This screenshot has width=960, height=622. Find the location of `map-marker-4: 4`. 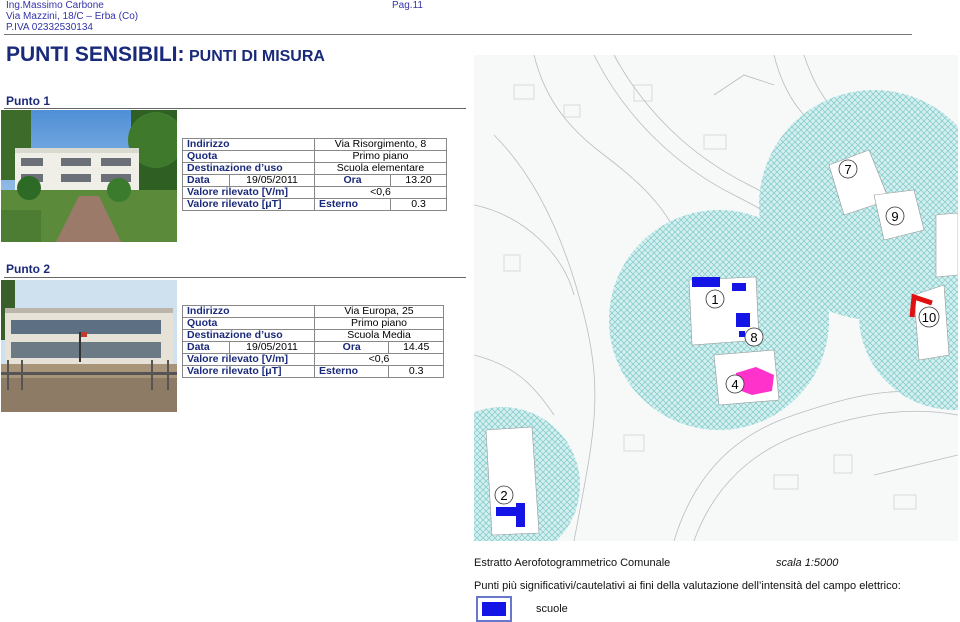

map-marker-4: 4 is located at coordinates (734, 384).